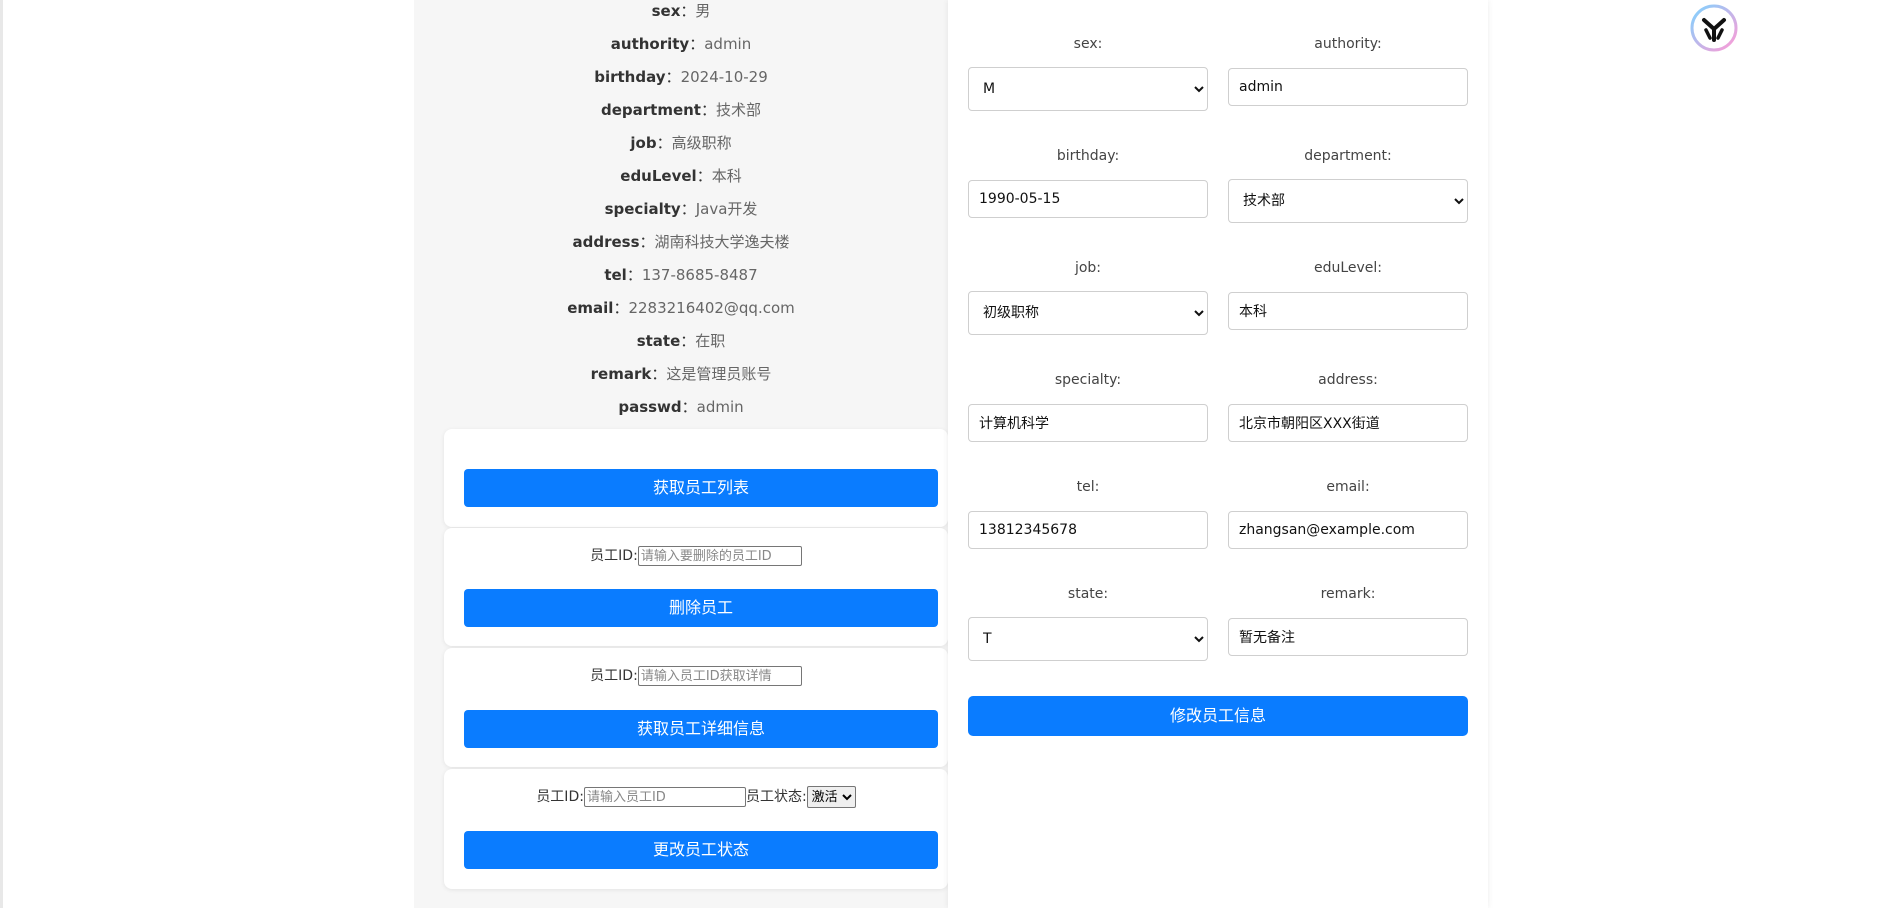 The height and width of the screenshot is (908, 1897). What do you see at coordinates (1088, 594) in the screenshot?
I see `state-label: state:` at bounding box center [1088, 594].